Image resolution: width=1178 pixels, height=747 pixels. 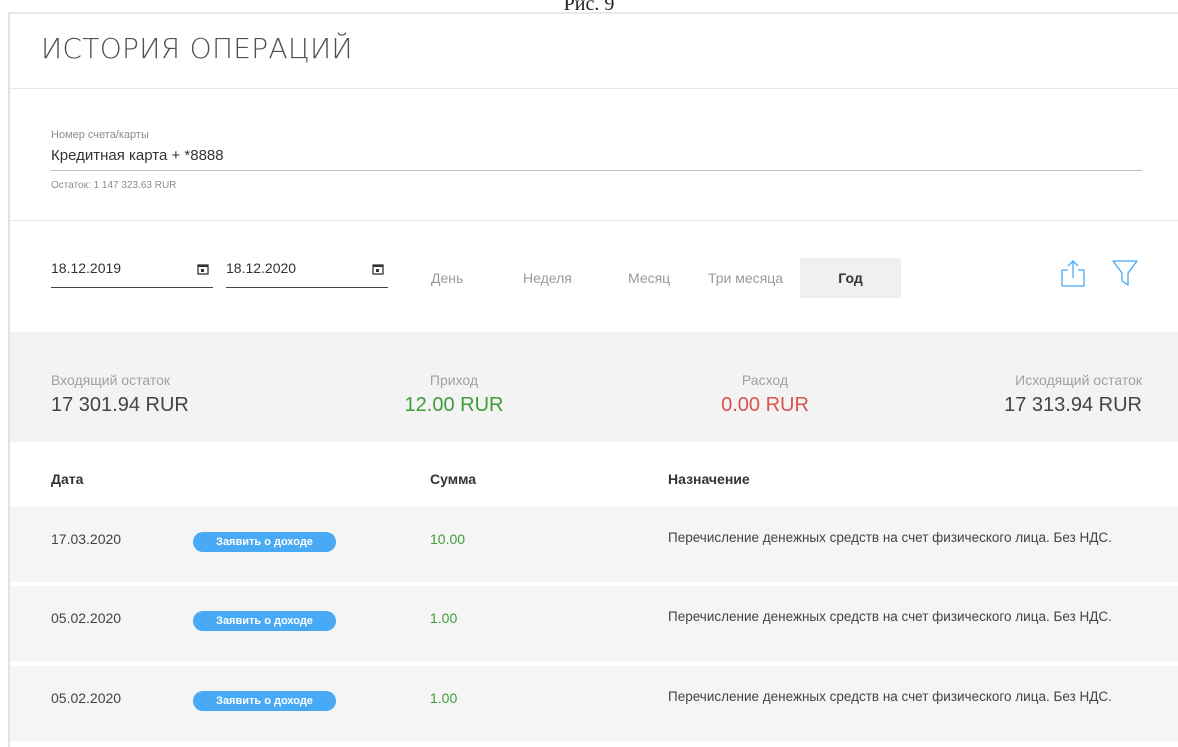 What do you see at coordinates (649, 278) in the screenshot?
I see `period-month-button: Месяц` at bounding box center [649, 278].